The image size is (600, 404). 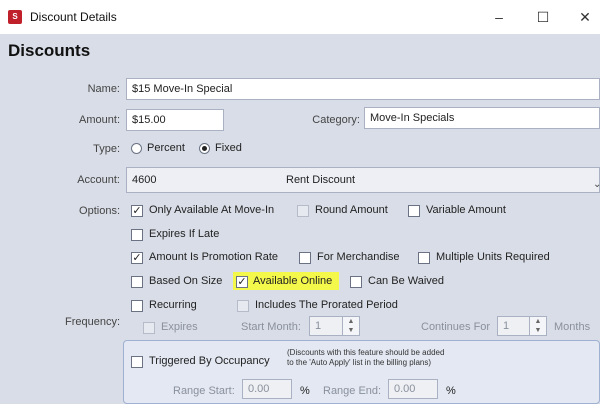 I want to click on radio-selected-dot, so click(x=204, y=148).